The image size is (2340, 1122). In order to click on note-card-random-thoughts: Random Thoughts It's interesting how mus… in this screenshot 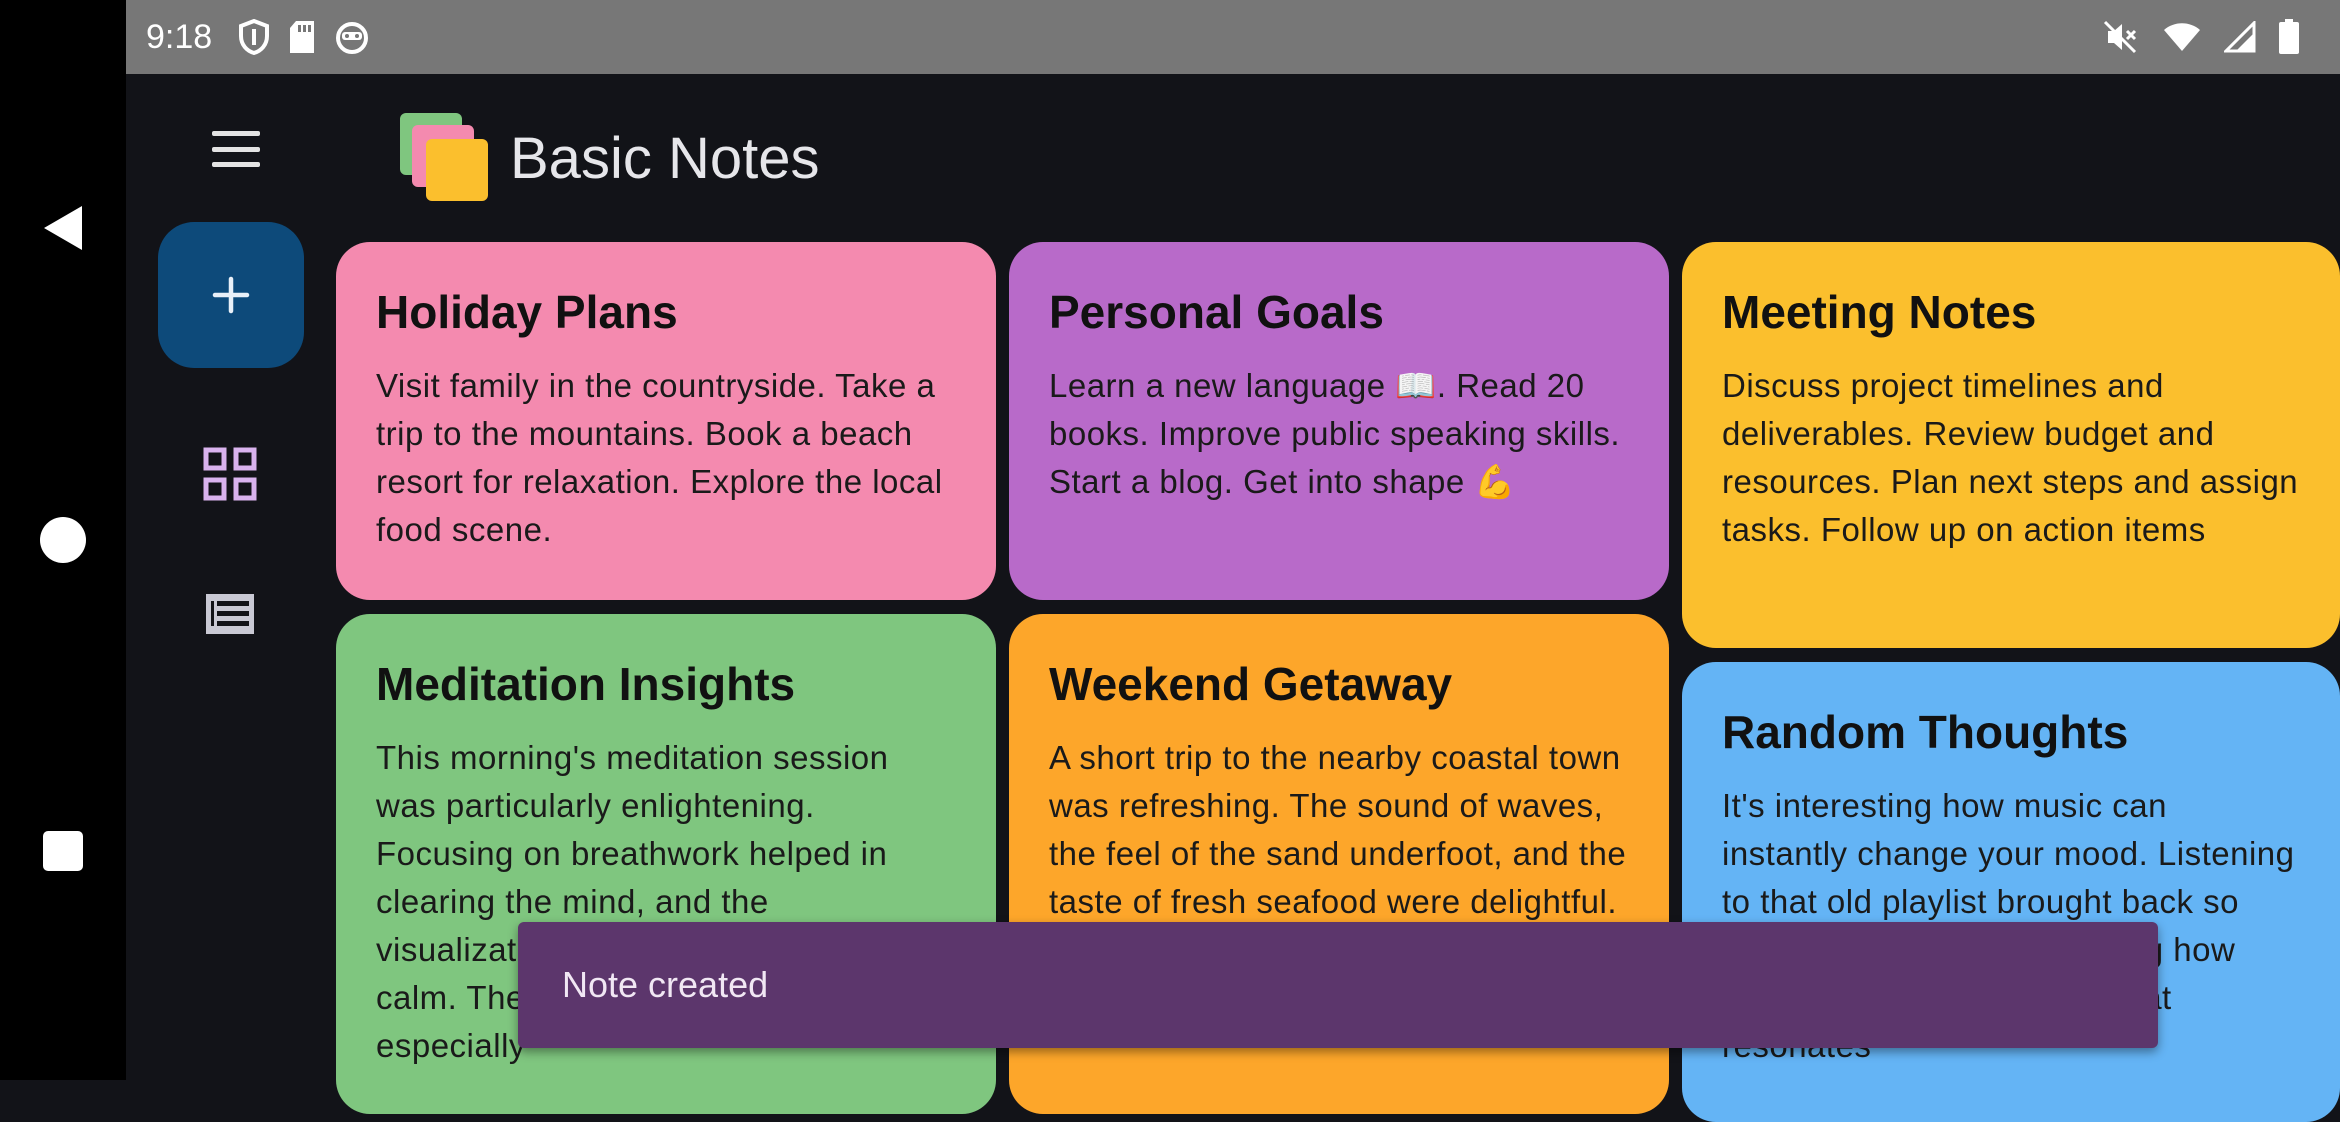, I will do `click(2011, 892)`.